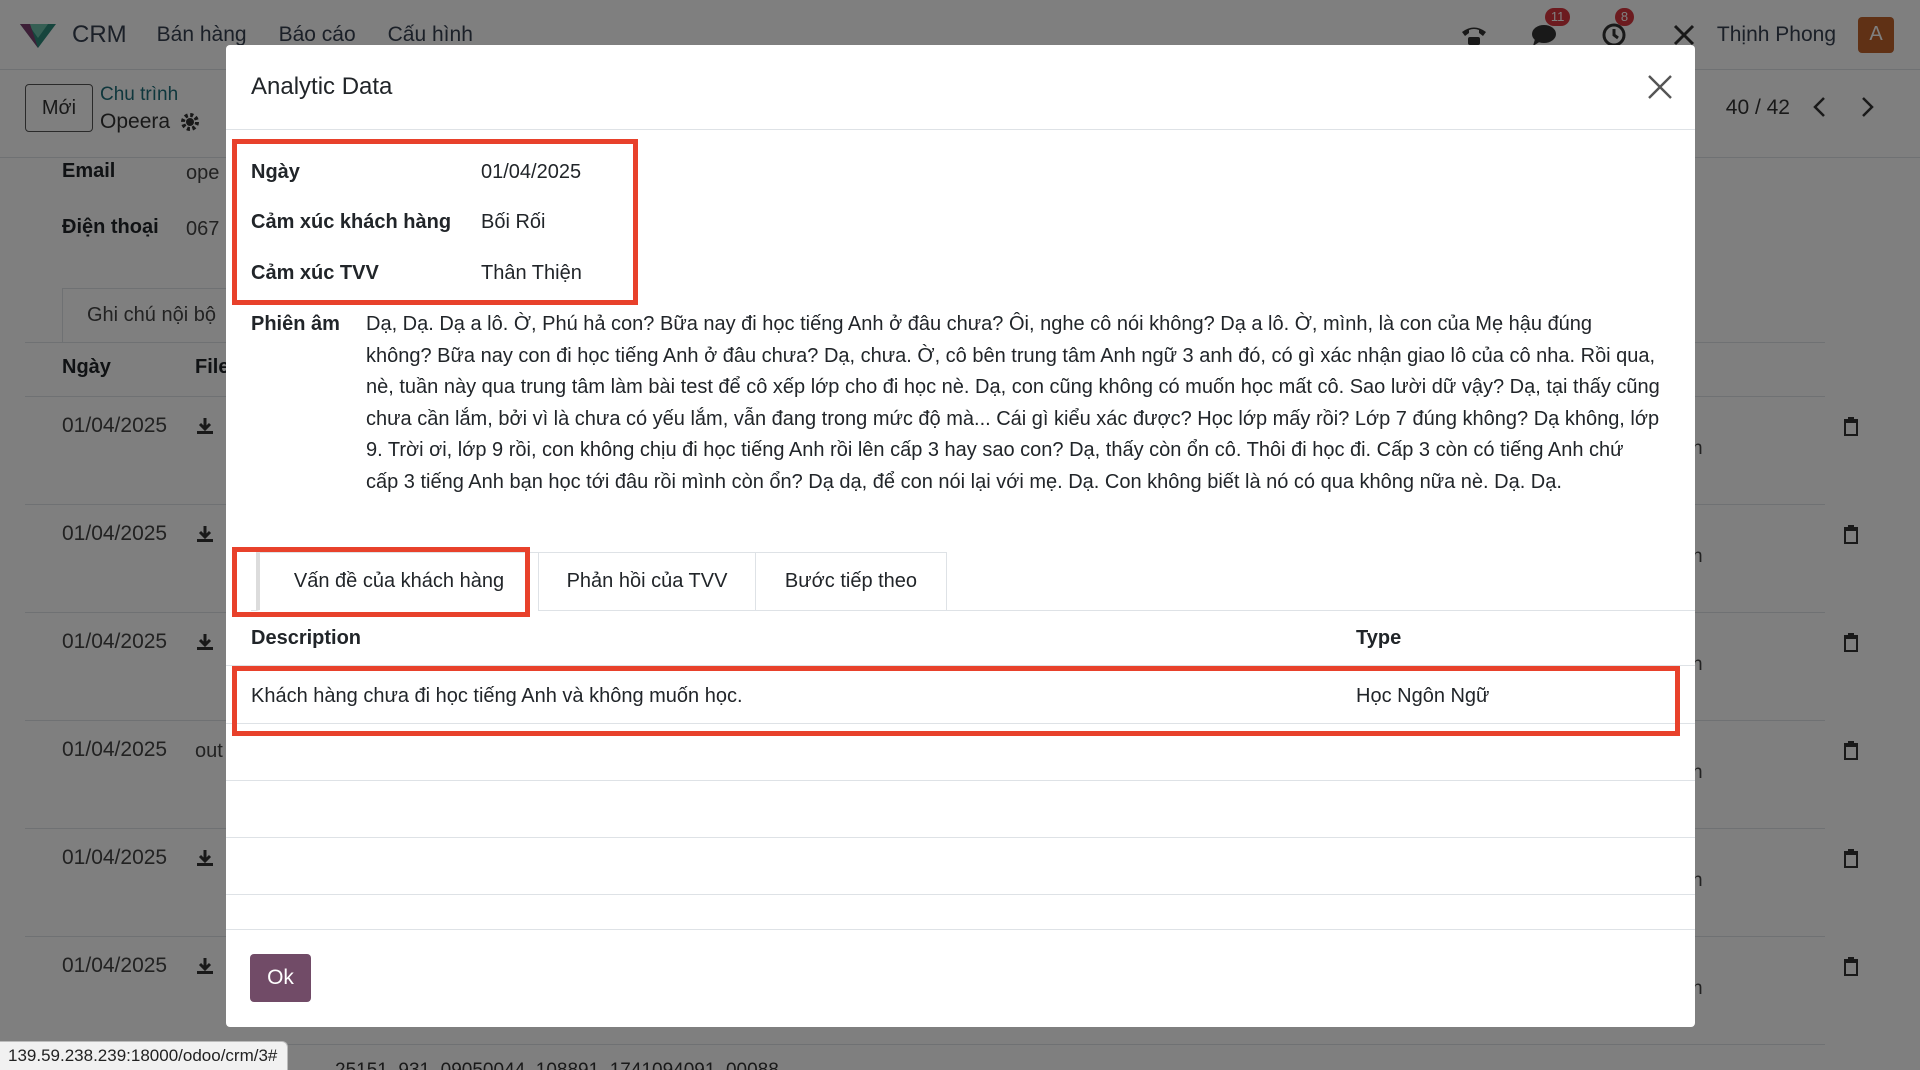  I want to click on date-value: 01/04/2025, so click(531, 172).